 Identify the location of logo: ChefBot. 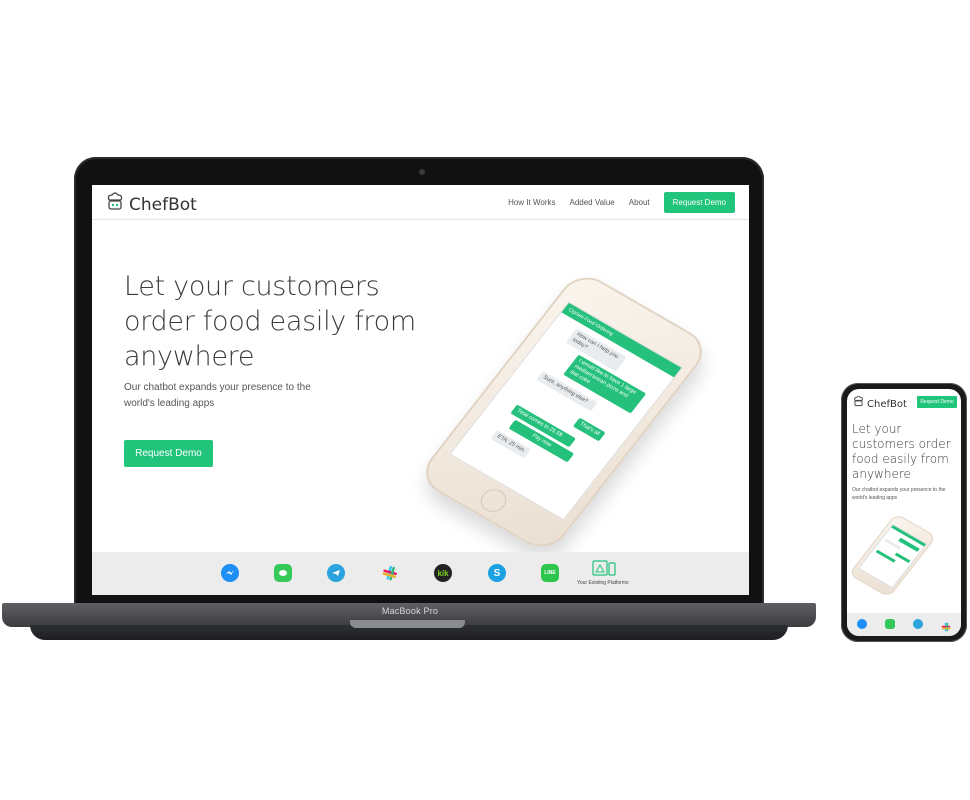
(150, 204).